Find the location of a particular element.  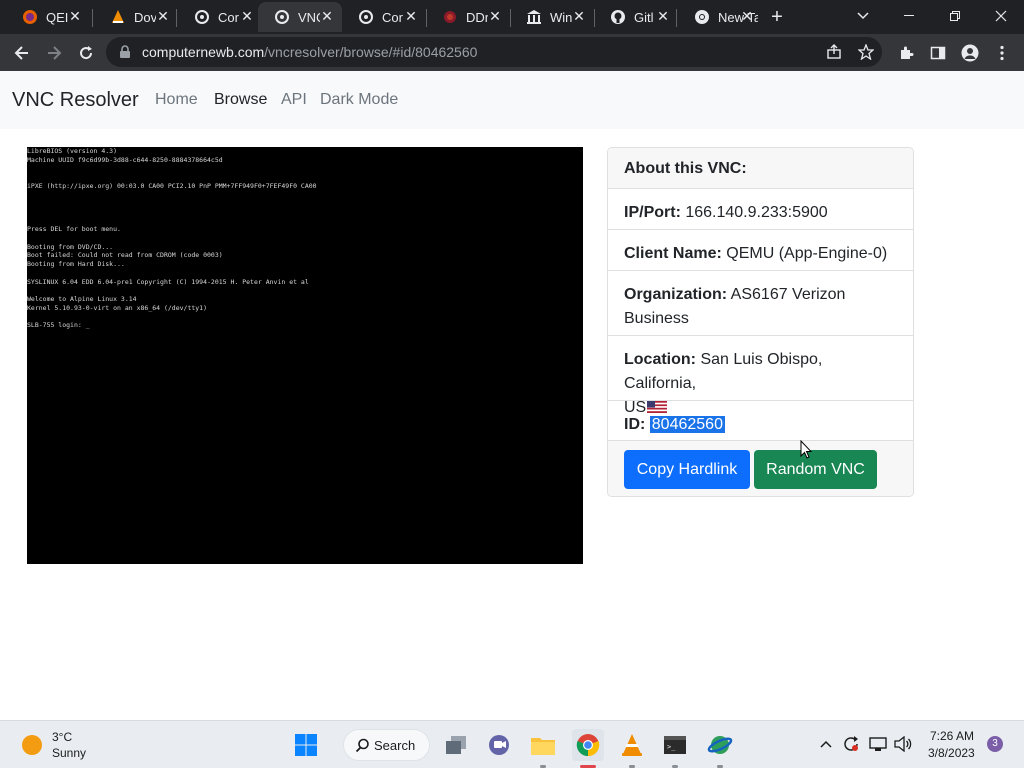

ip-port-row: IP/Port: 166.140.9.233:5900 is located at coordinates (760, 209).